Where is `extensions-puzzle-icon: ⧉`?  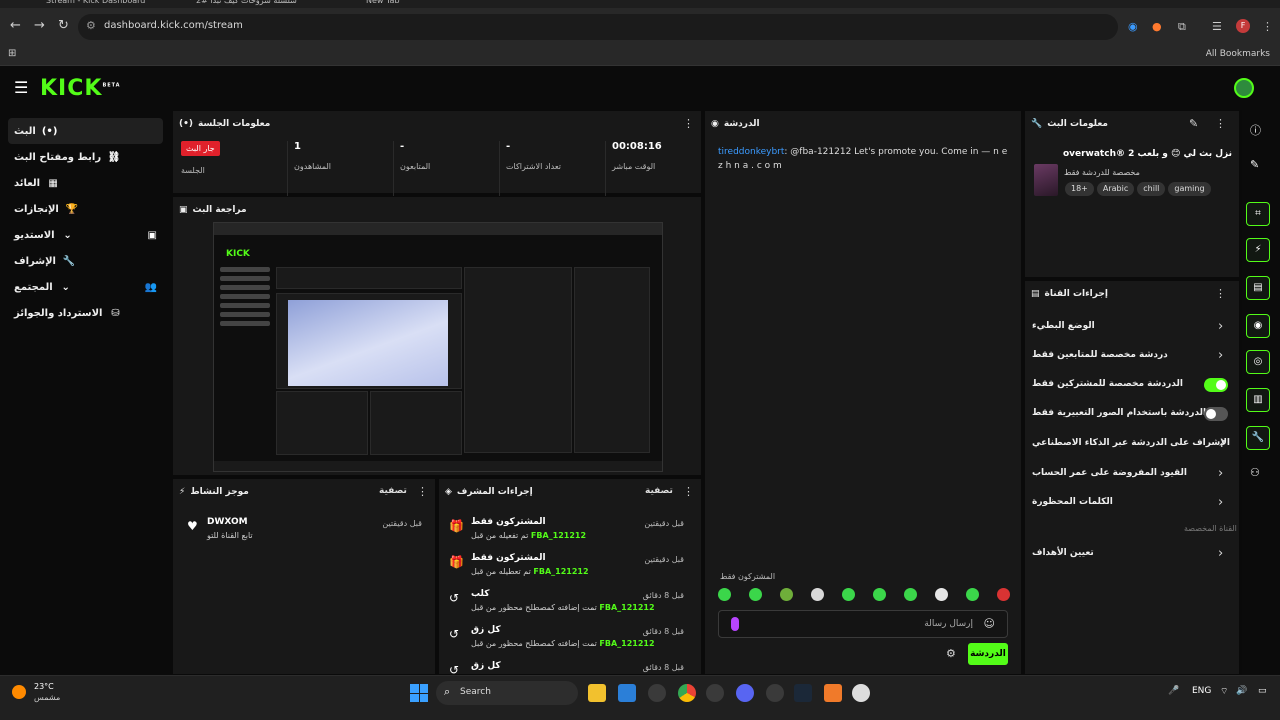 extensions-puzzle-icon: ⧉ is located at coordinates (1182, 27).